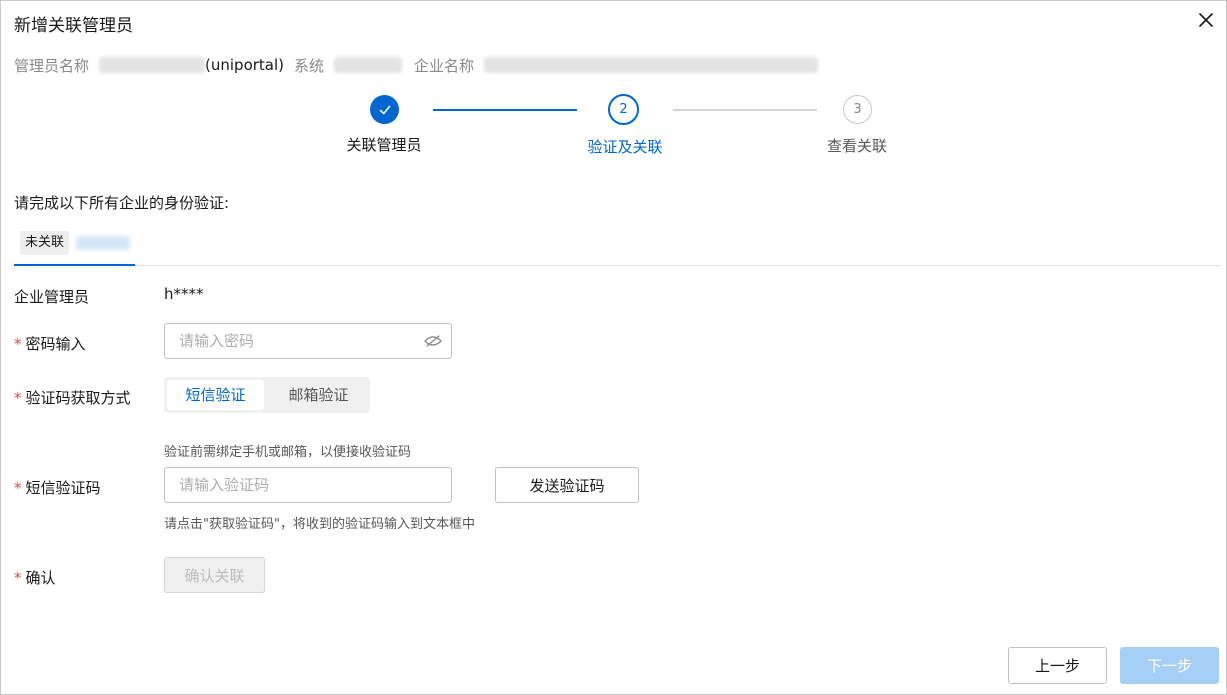  What do you see at coordinates (433, 341) in the screenshot?
I see `hide-password-icon` at bounding box center [433, 341].